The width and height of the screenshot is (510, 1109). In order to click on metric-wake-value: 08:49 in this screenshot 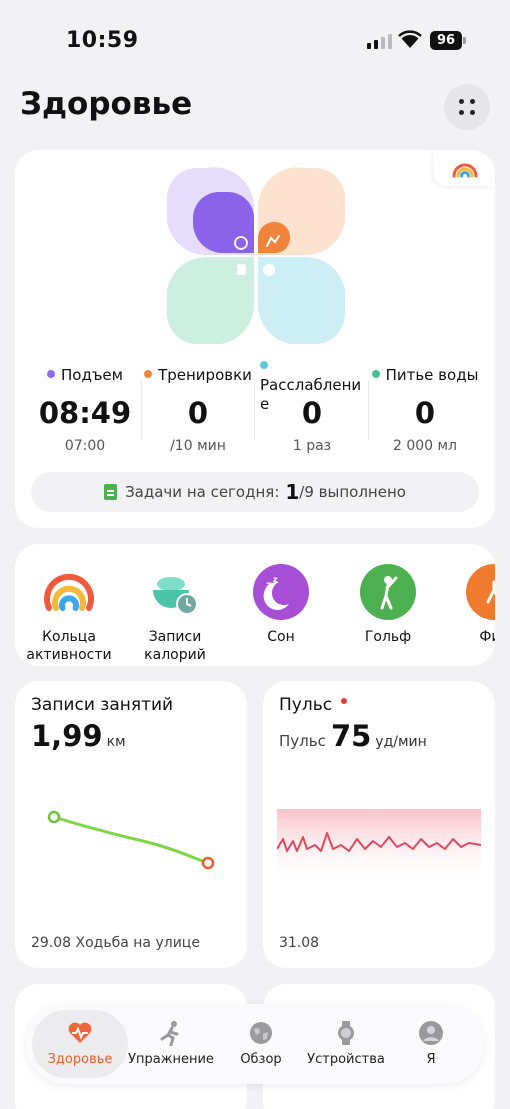, I will do `click(85, 413)`.